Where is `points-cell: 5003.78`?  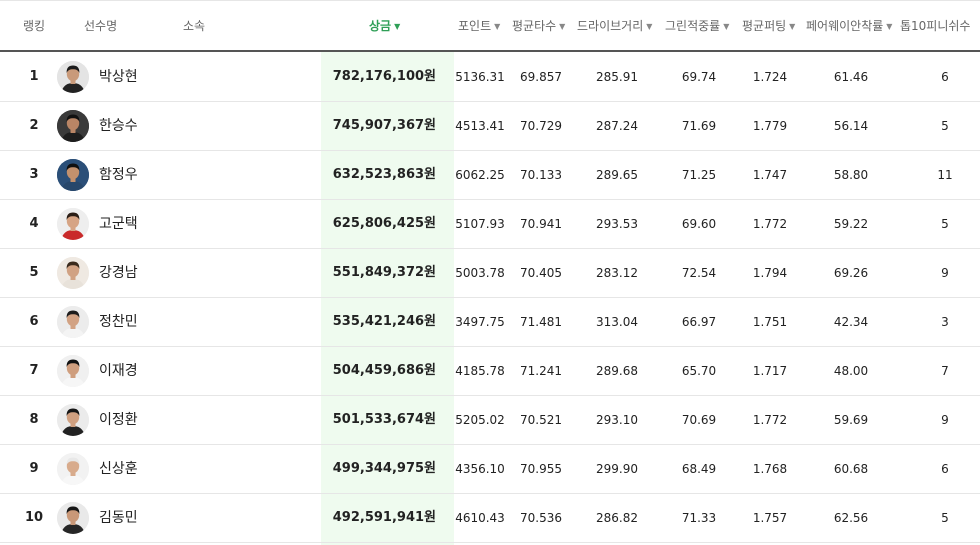
points-cell: 5003.78 is located at coordinates (480, 273).